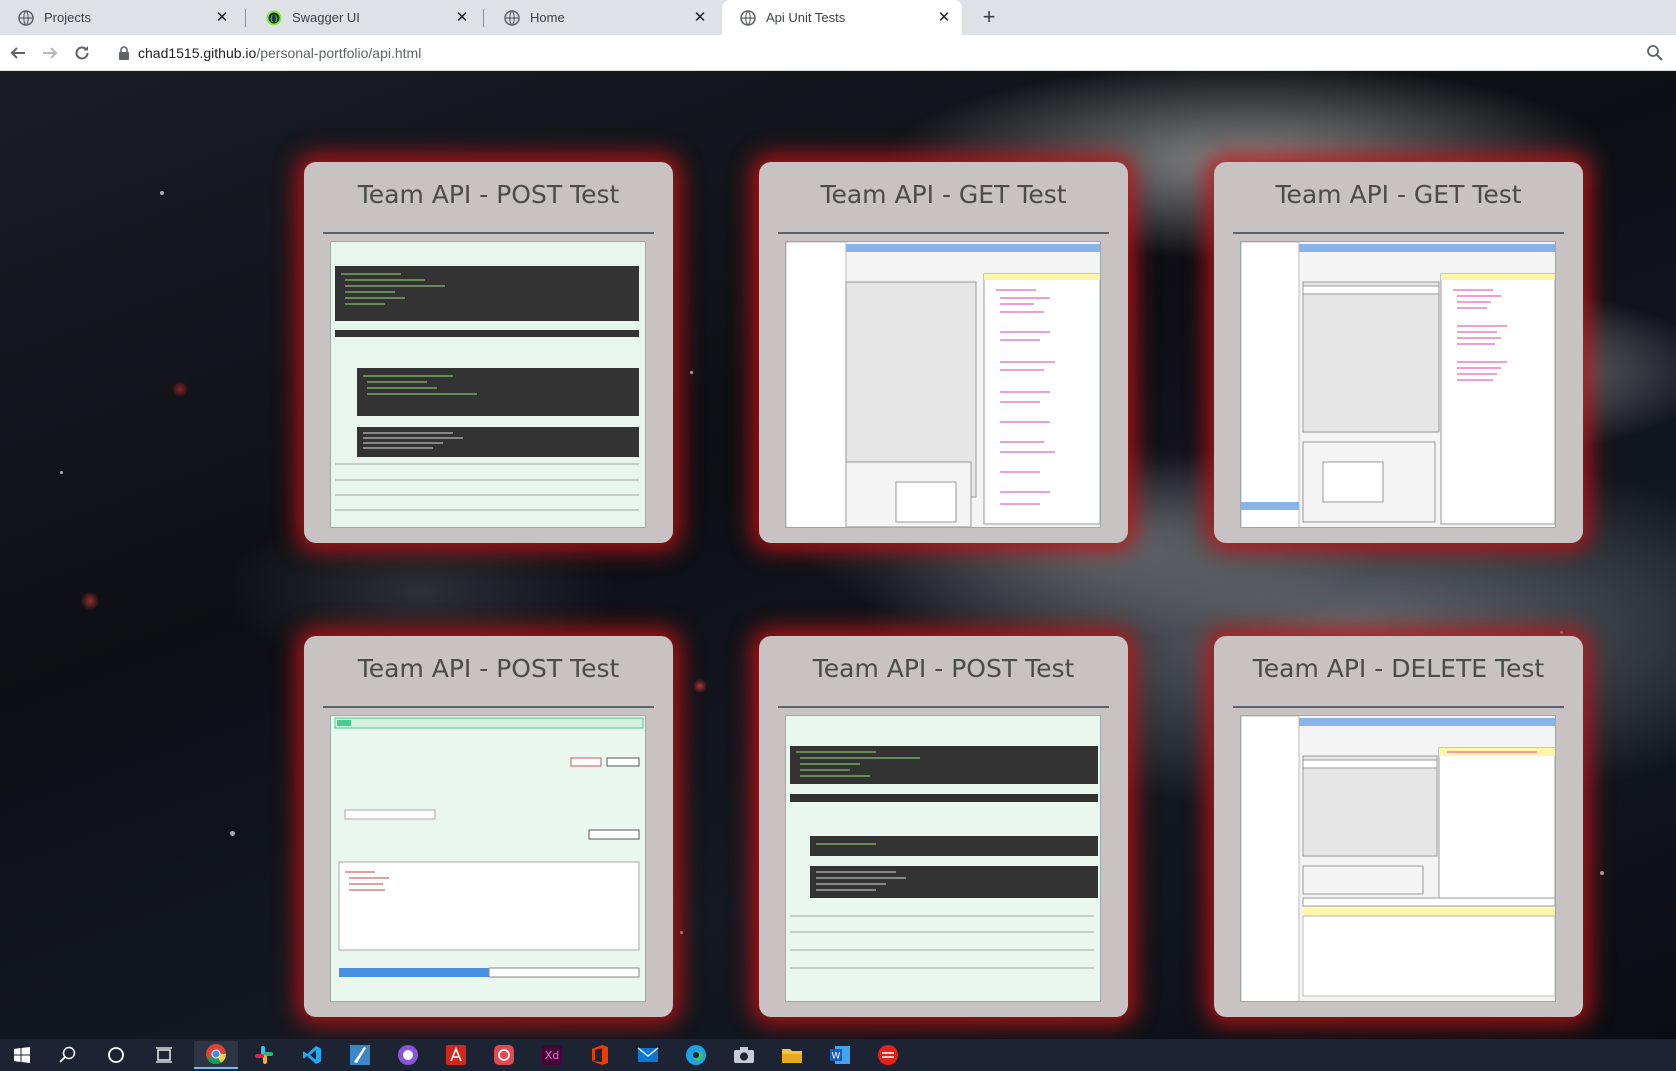  Describe the element at coordinates (22, 1055) in the screenshot. I see `windows-start-icon` at that location.